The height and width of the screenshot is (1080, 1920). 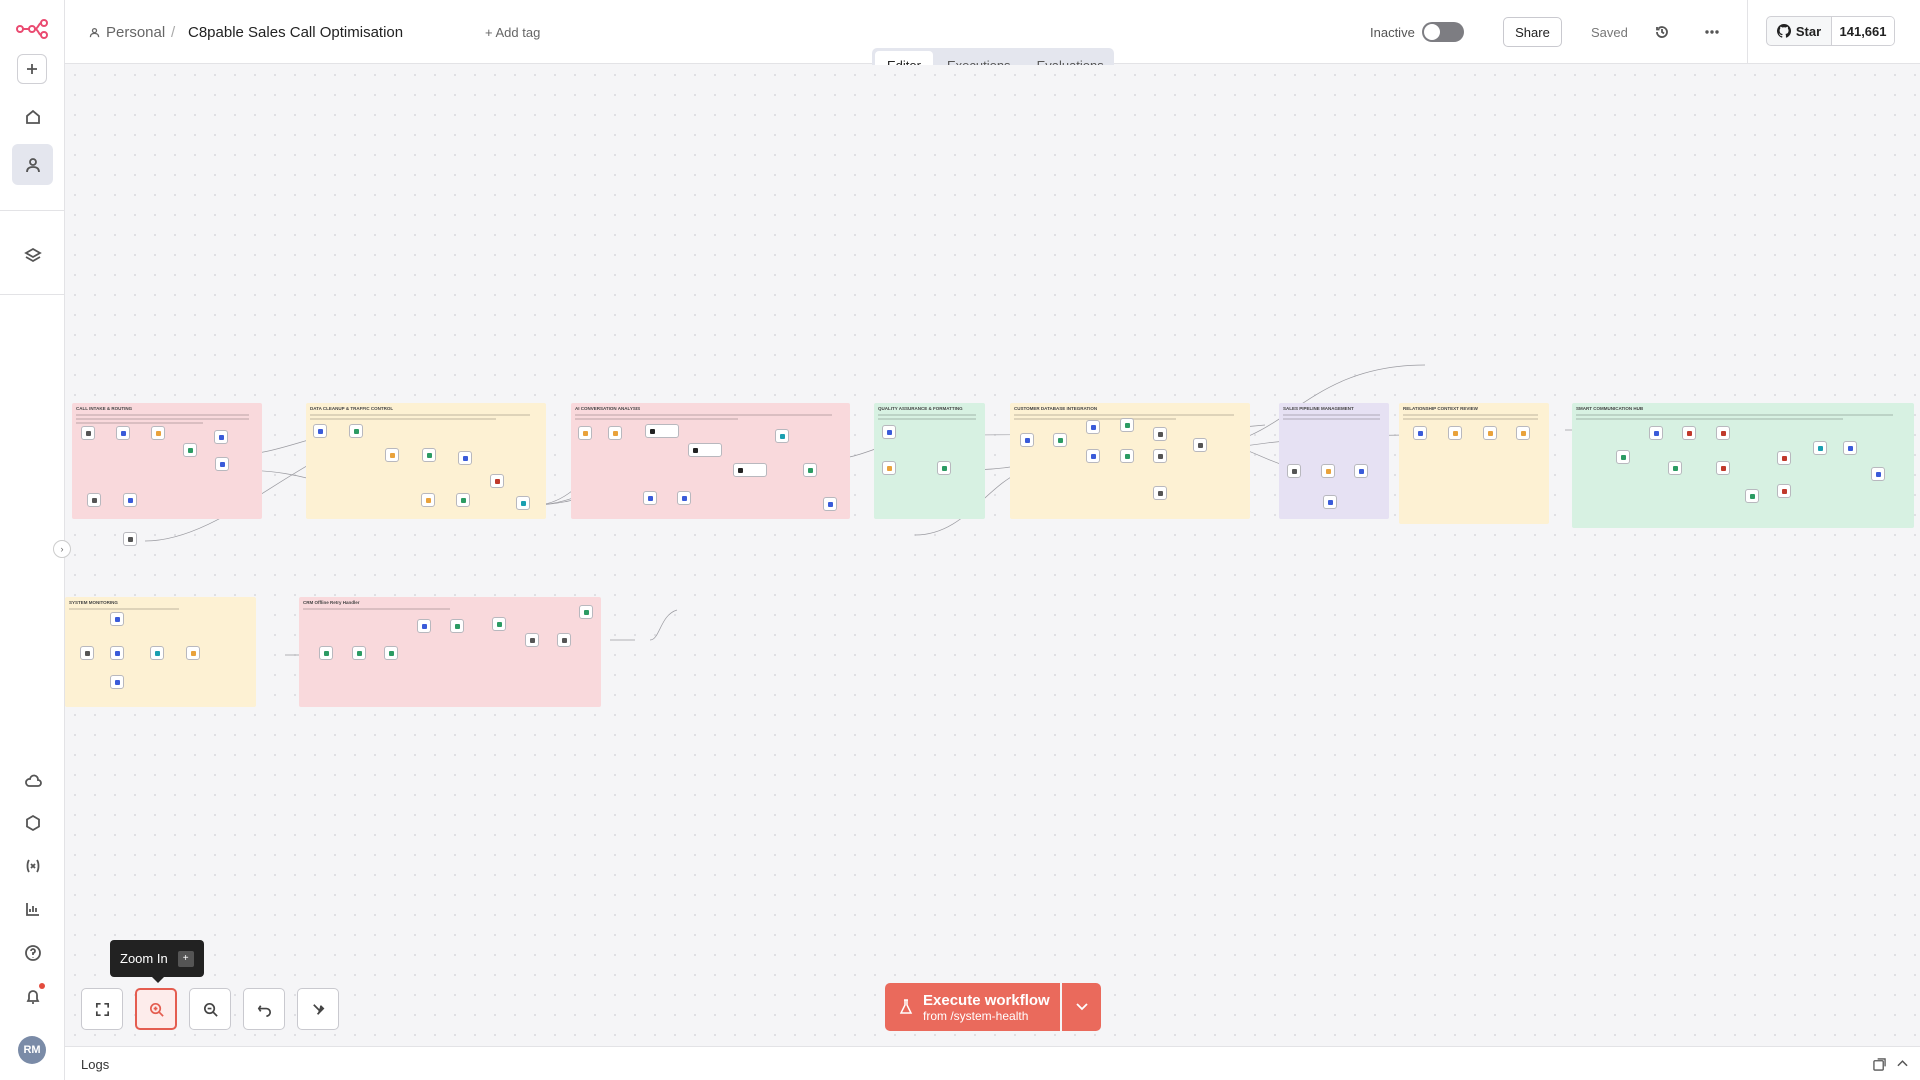 What do you see at coordinates (992, 1063) in the screenshot?
I see `logs-panel: Logs` at bounding box center [992, 1063].